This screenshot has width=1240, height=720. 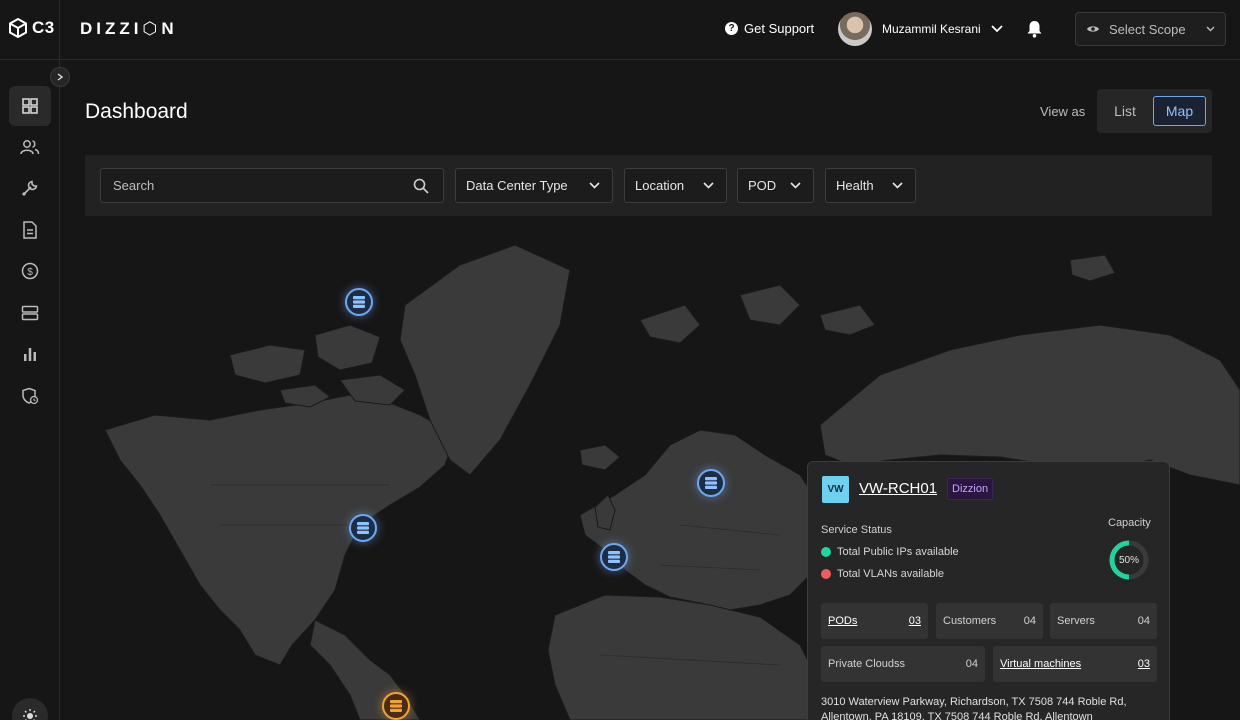 What do you see at coordinates (855, 29) in the screenshot?
I see `avatar` at bounding box center [855, 29].